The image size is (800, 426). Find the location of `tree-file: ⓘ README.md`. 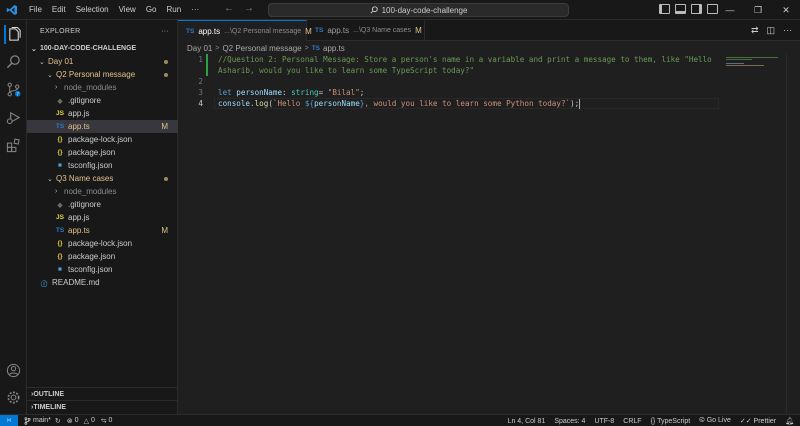

tree-file: ⓘ README.md is located at coordinates (102, 282).